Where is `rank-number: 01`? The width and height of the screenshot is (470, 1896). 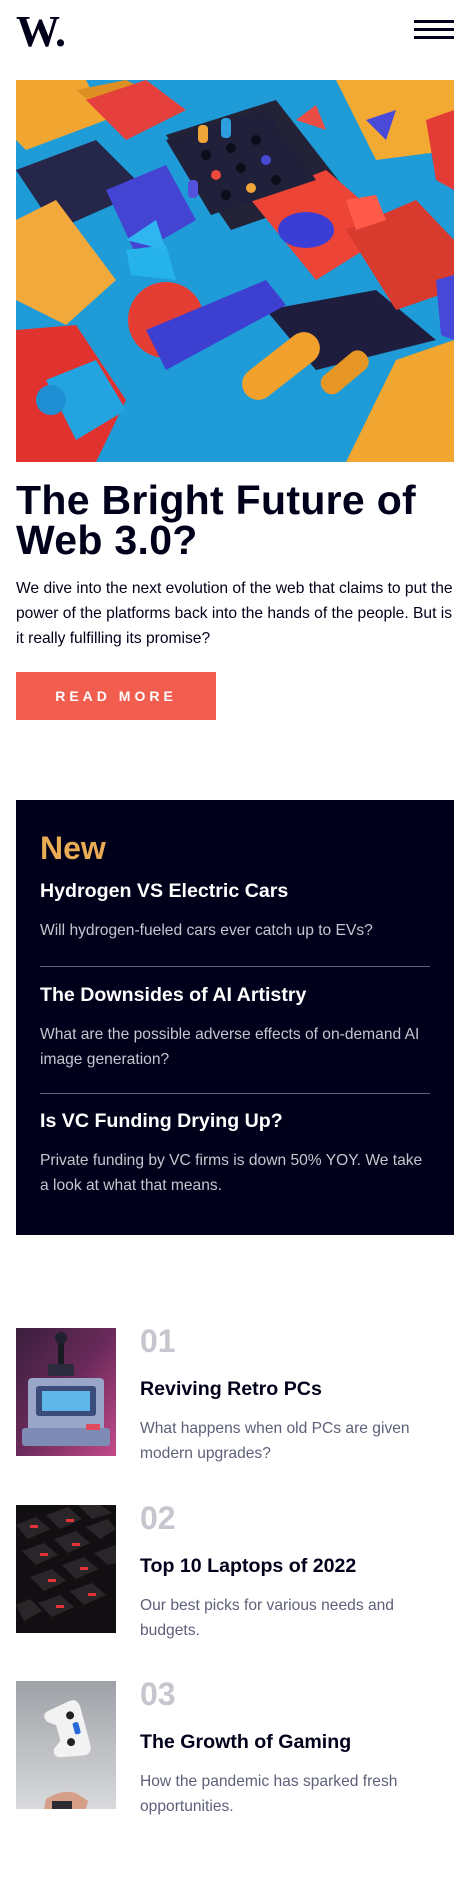
rank-number: 01 is located at coordinates (158, 1341).